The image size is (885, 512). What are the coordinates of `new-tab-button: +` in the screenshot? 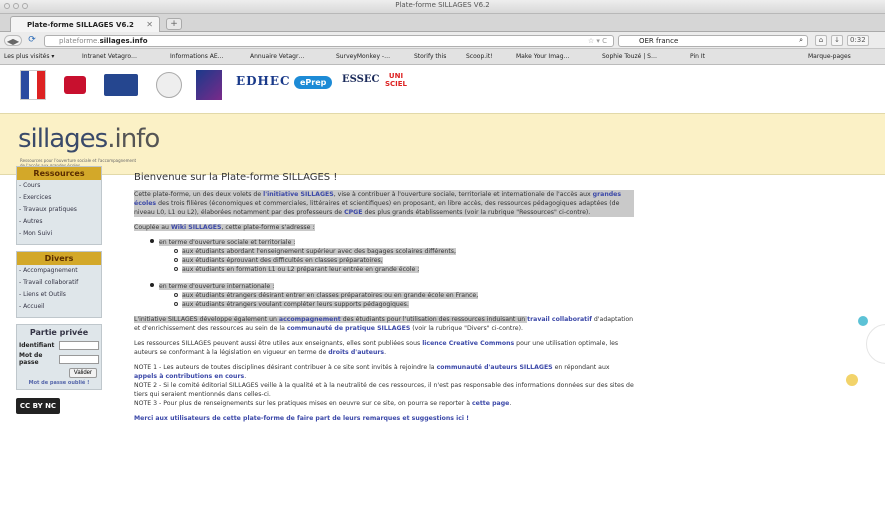 It's located at (174, 24).